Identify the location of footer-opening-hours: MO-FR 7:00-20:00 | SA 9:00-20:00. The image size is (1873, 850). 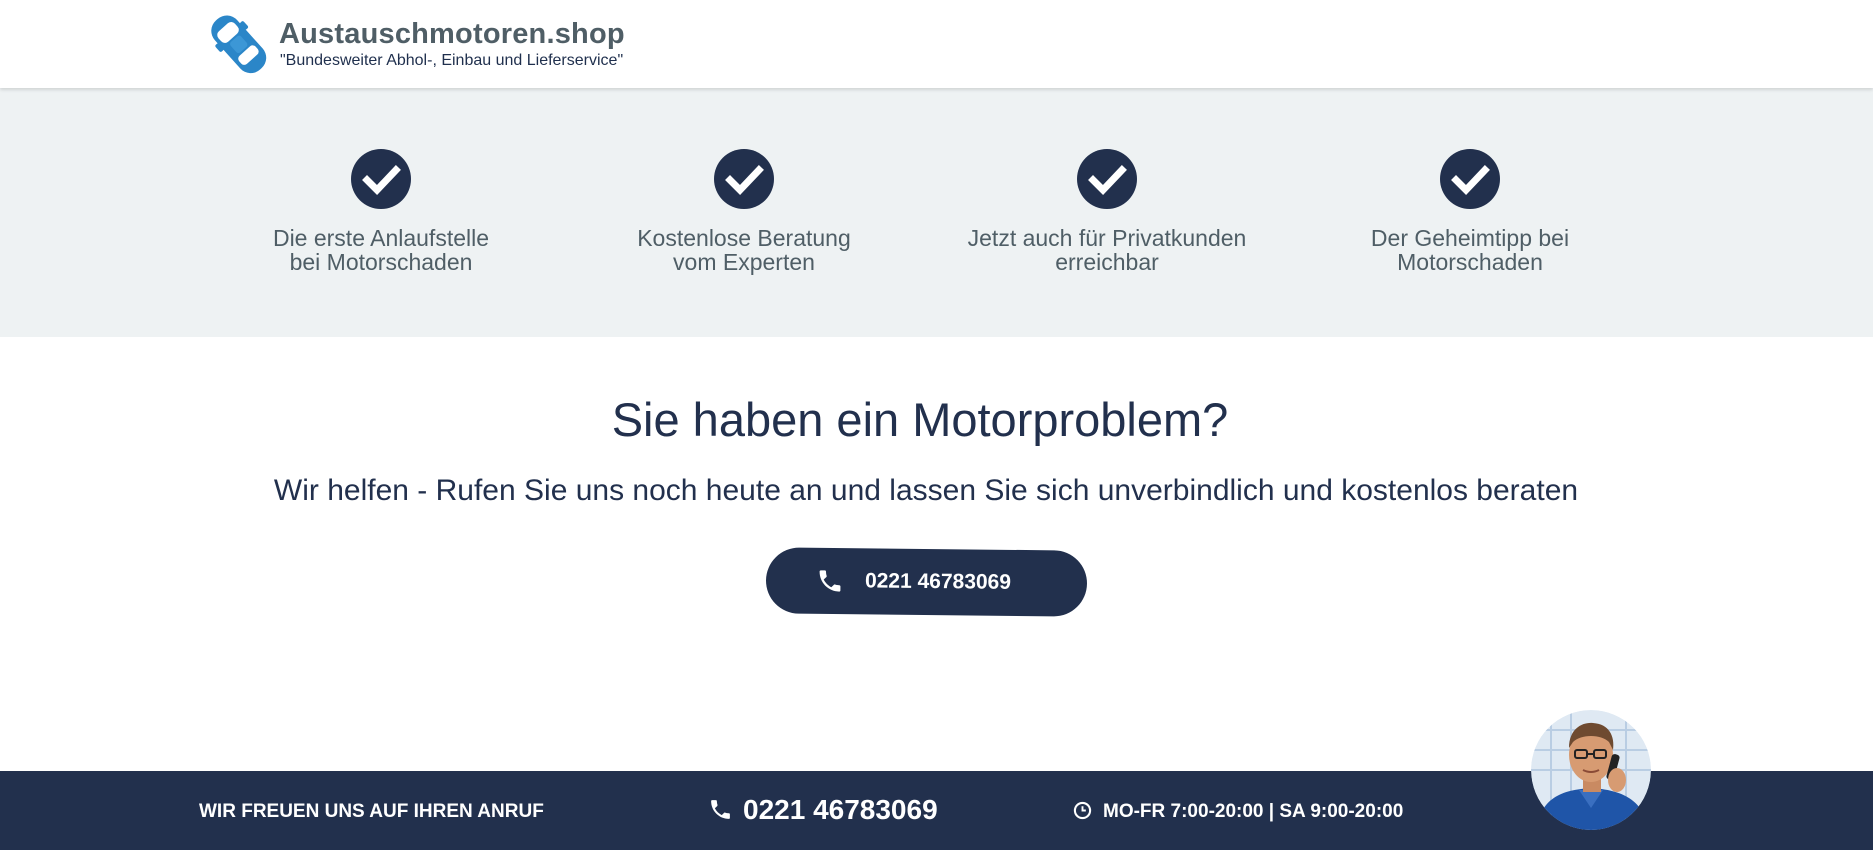
(1253, 811).